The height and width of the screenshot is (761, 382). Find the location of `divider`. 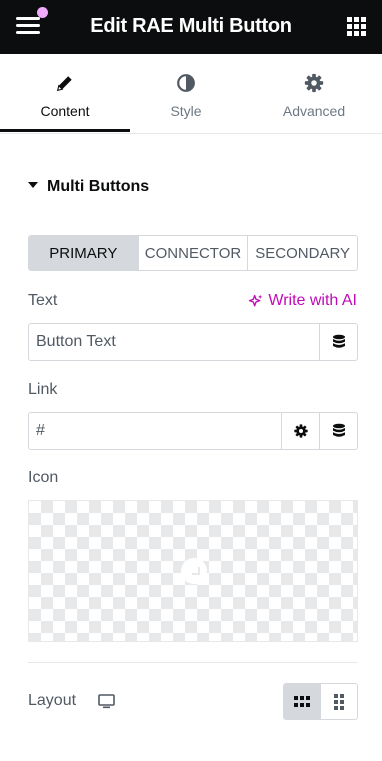

divider is located at coordinates (193, 662).